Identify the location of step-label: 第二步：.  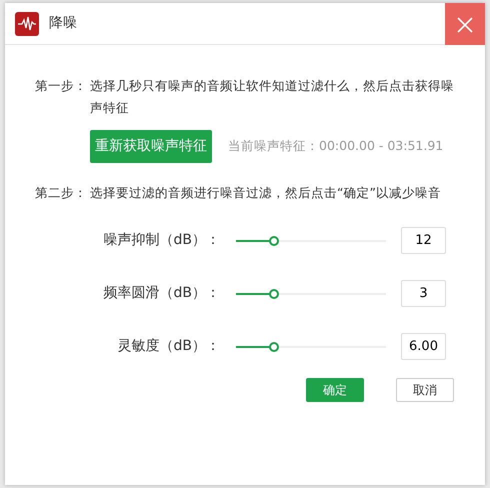
(61, 193).